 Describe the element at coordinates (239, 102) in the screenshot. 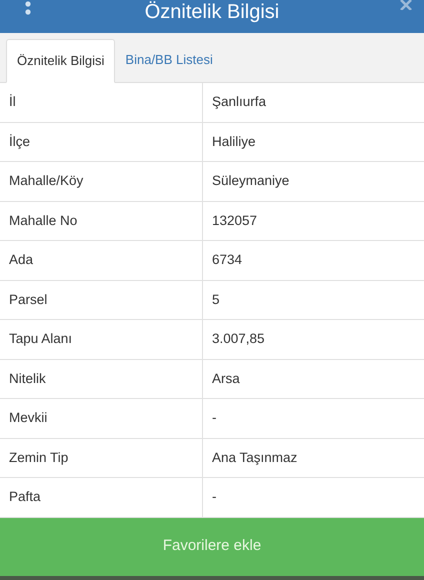

I see `table-cell-text: Şanlıurfa` at that location.